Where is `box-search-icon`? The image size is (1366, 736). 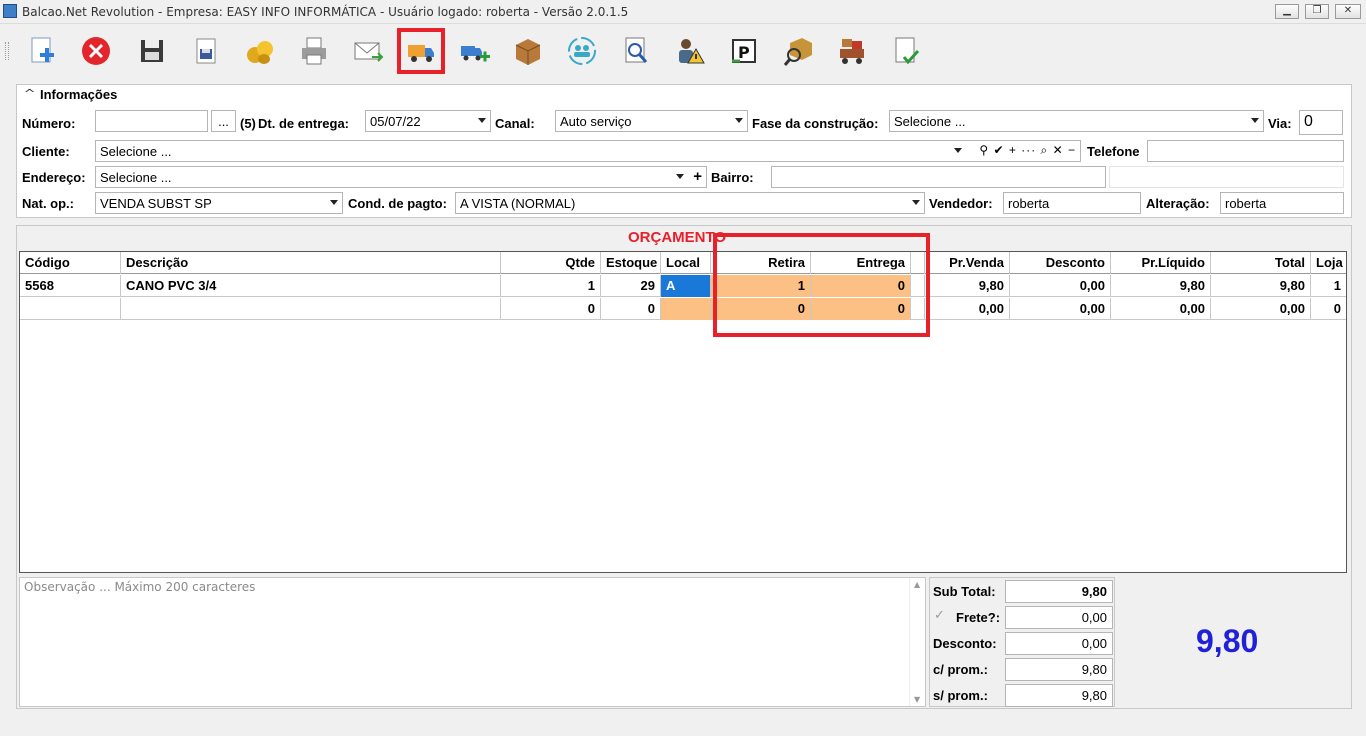 box-search-icon is located at coordinates (798, 51).